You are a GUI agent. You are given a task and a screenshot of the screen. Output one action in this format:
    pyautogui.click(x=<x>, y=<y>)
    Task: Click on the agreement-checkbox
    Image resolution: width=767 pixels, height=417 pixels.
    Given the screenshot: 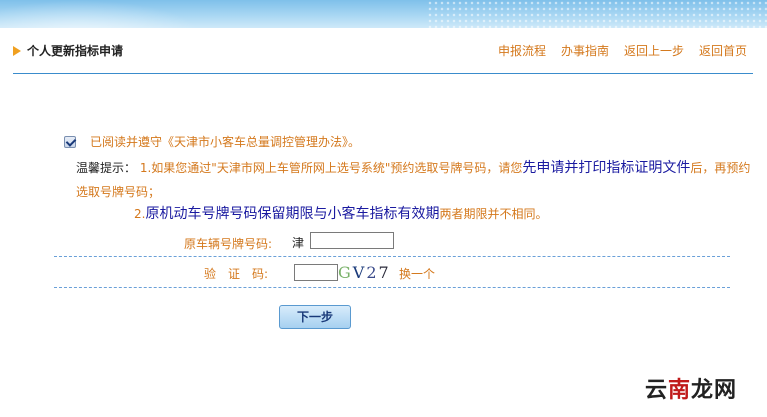 What is the action you would take?
    pyautogui.click(x=70, y=141)
    